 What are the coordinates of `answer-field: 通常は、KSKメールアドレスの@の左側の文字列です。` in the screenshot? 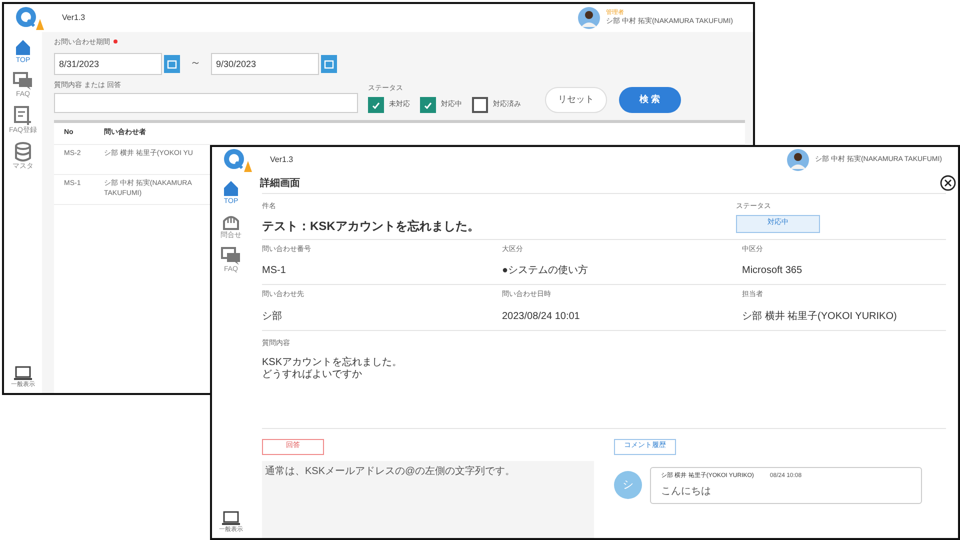 It's located at (428, 499).